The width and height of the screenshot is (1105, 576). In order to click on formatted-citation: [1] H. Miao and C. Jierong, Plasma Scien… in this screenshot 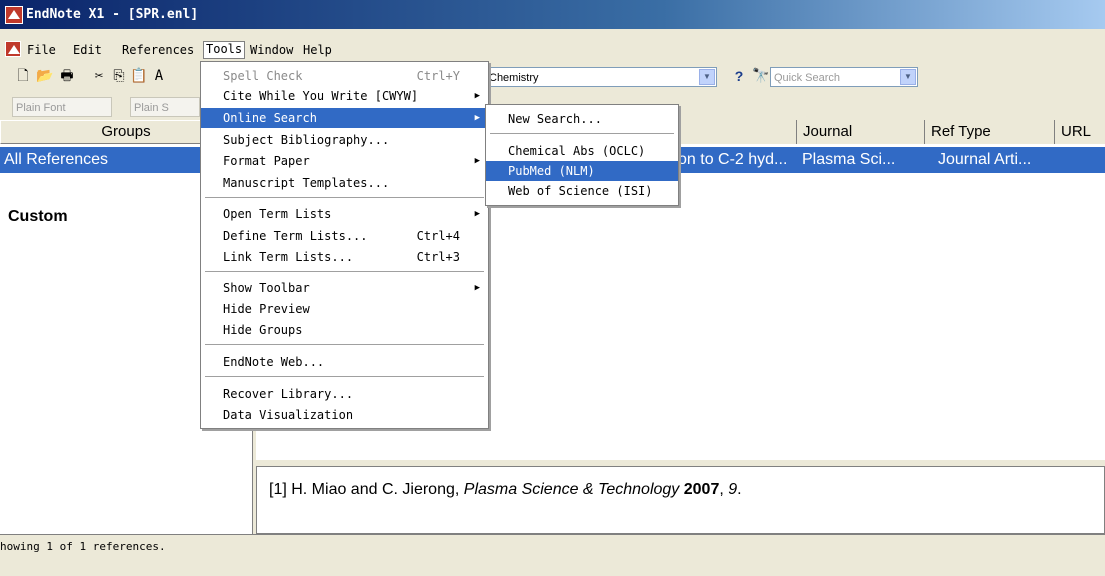, I will do `click(505, 490)`.